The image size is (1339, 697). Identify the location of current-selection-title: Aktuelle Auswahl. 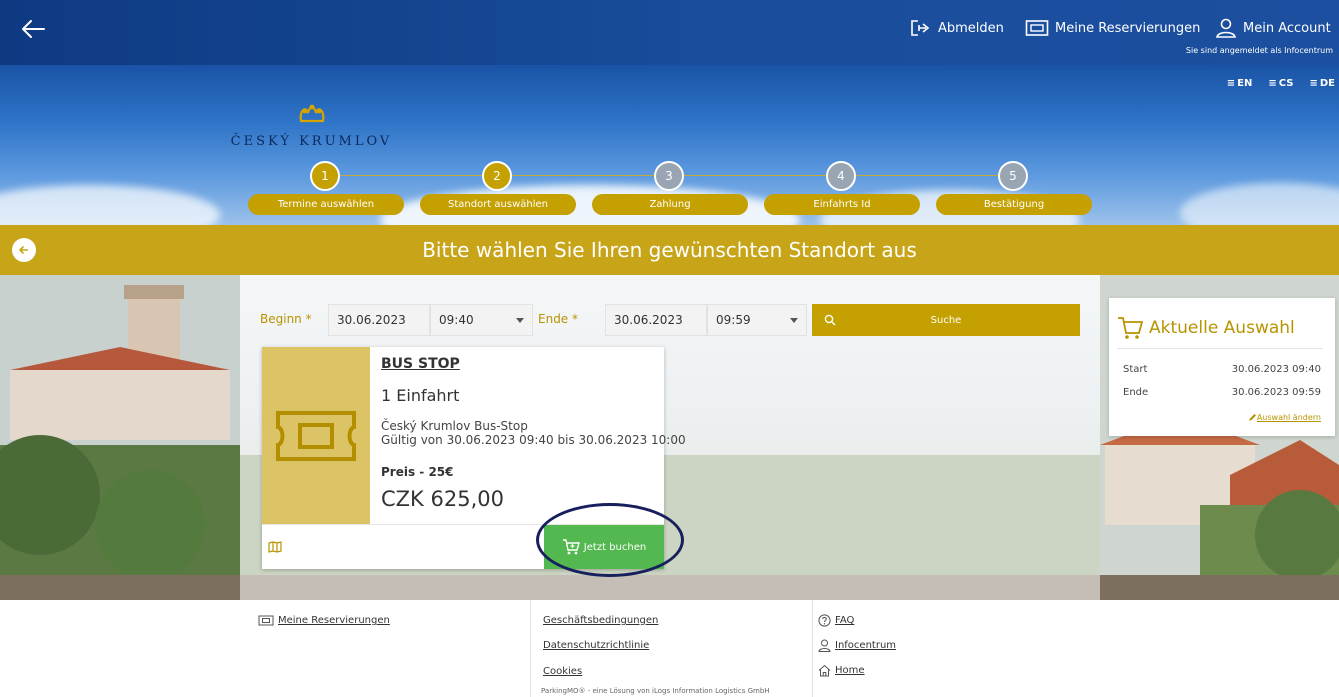
(1222, 328).